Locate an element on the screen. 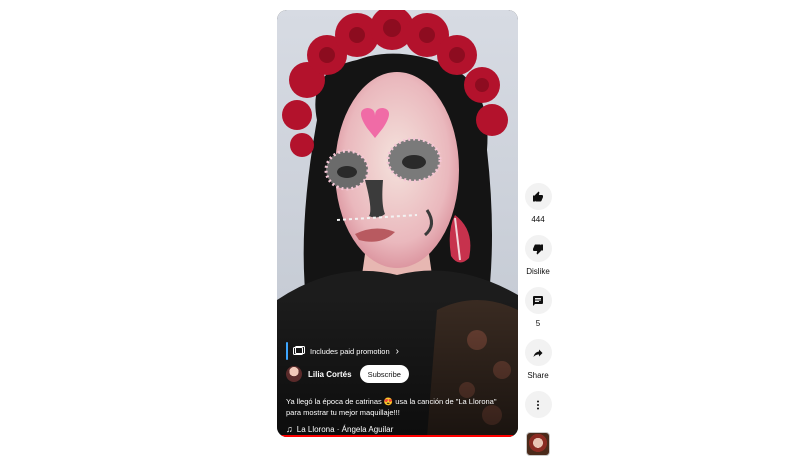 The height and width of the screenshot is (456, 794). comment-icon is located at coordinates (538, 300).